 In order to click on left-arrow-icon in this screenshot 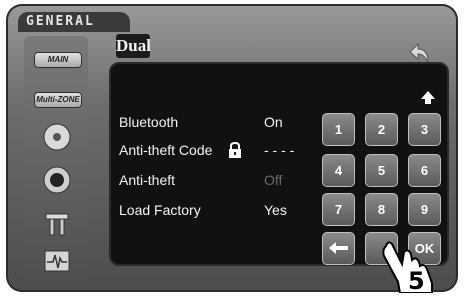, I will do `click(338, 248)`.